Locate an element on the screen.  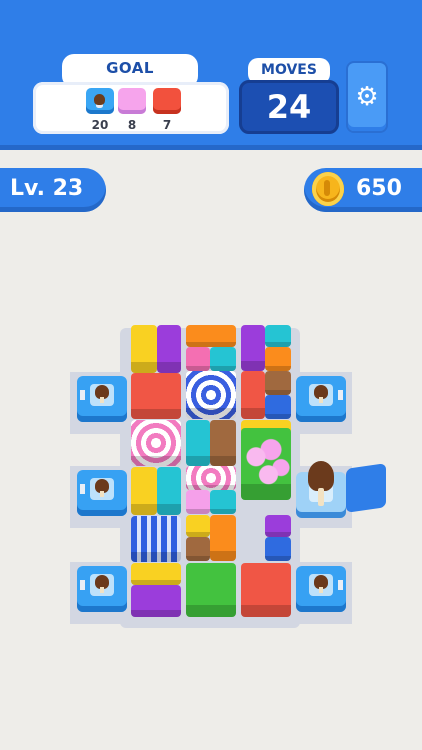
gear-icon: ⚙ is located at coordinates (367, 97).